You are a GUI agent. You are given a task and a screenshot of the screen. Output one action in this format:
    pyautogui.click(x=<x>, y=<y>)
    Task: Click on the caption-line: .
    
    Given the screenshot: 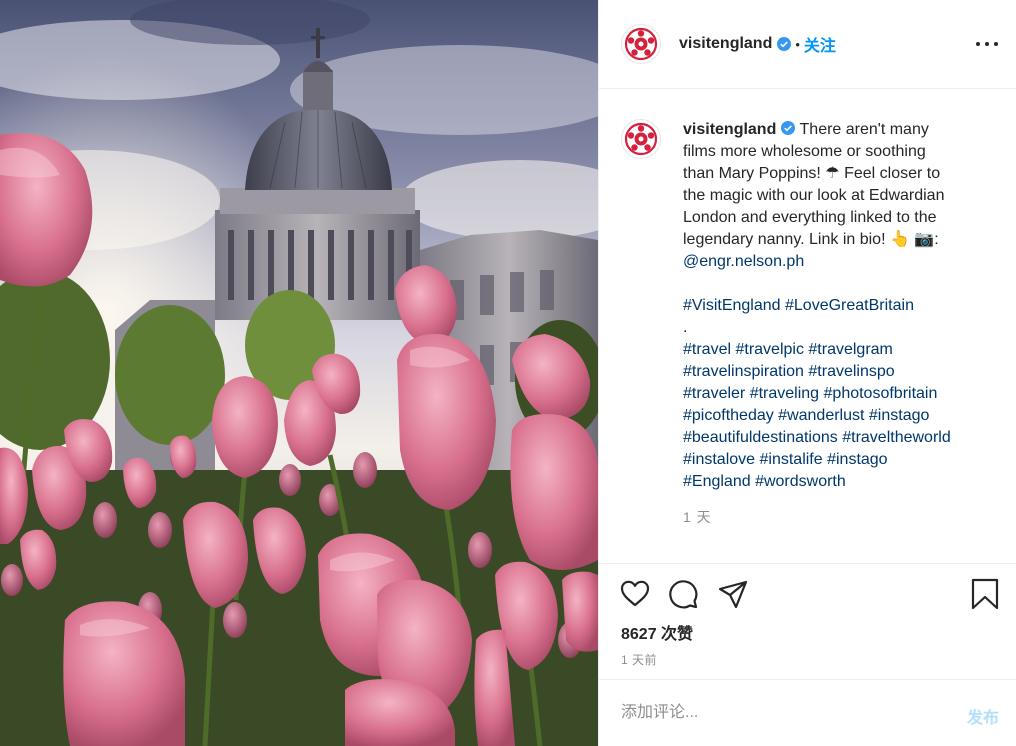 What is the action you would take?
    pyautogui.click(x=685, y=327)
    